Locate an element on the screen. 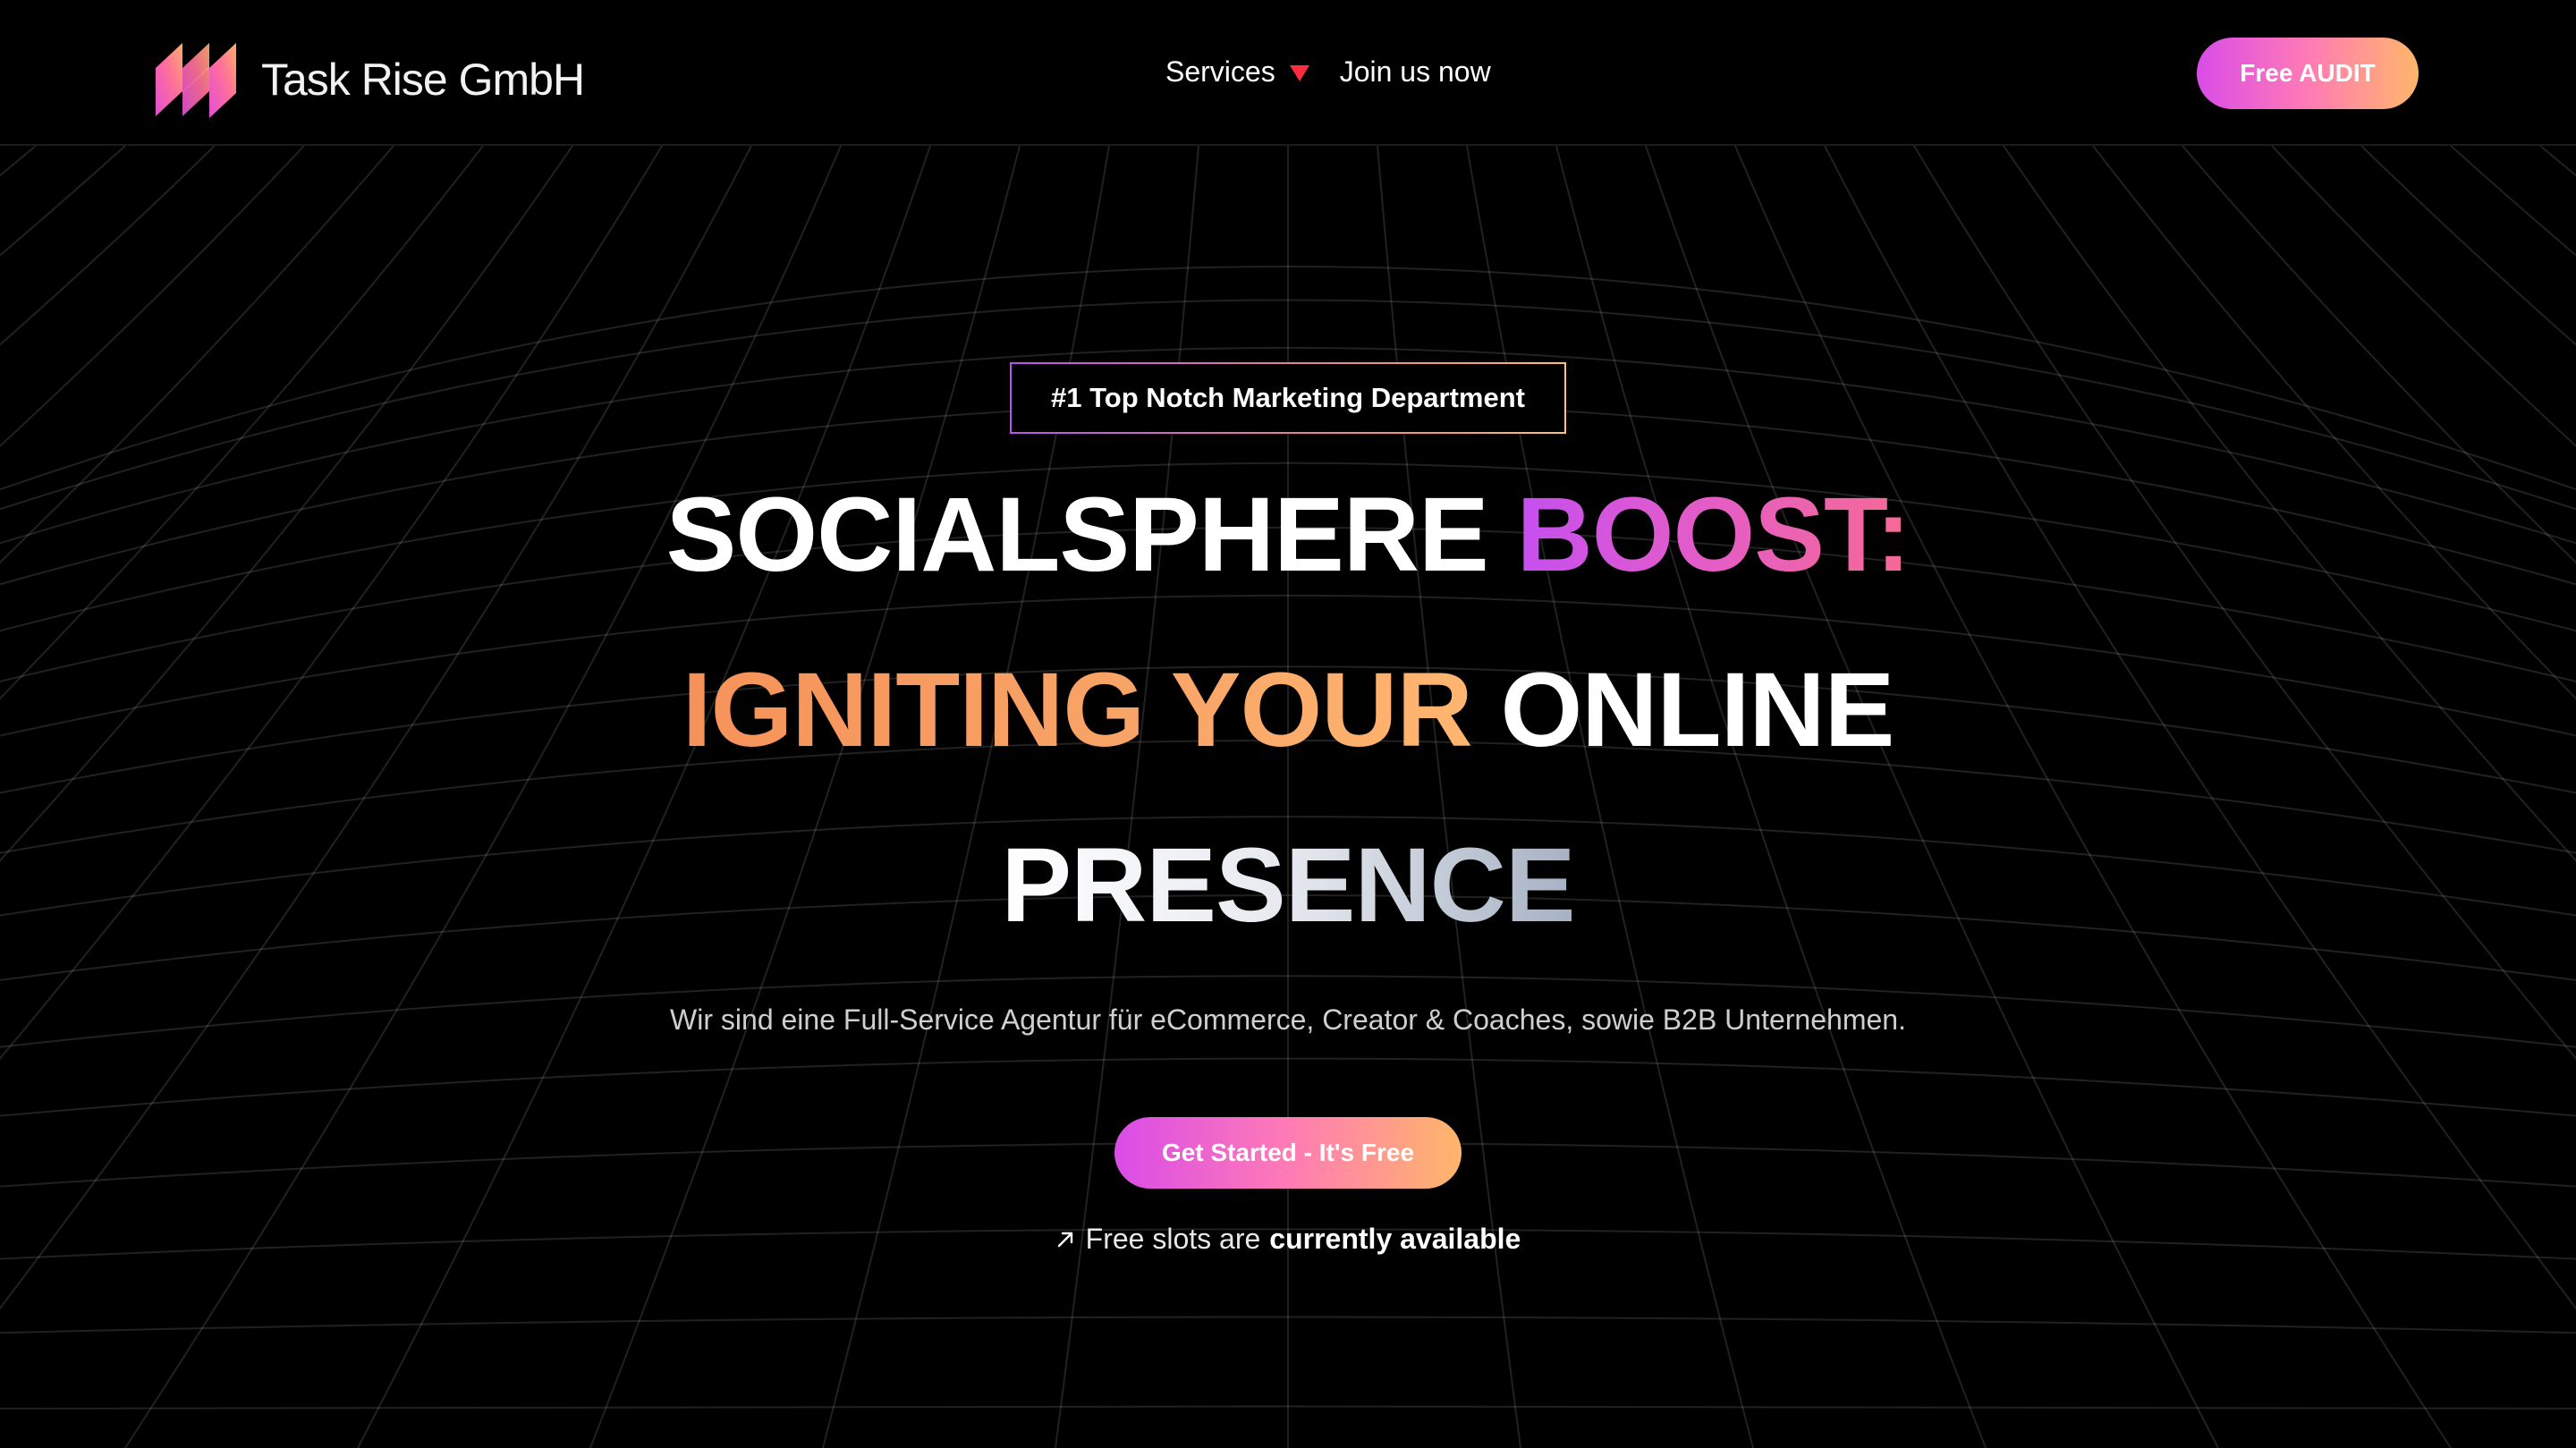 This screenshot has height=1448, width=2576. main-nav: Services Join us now is located at coordinates (1328, 72).